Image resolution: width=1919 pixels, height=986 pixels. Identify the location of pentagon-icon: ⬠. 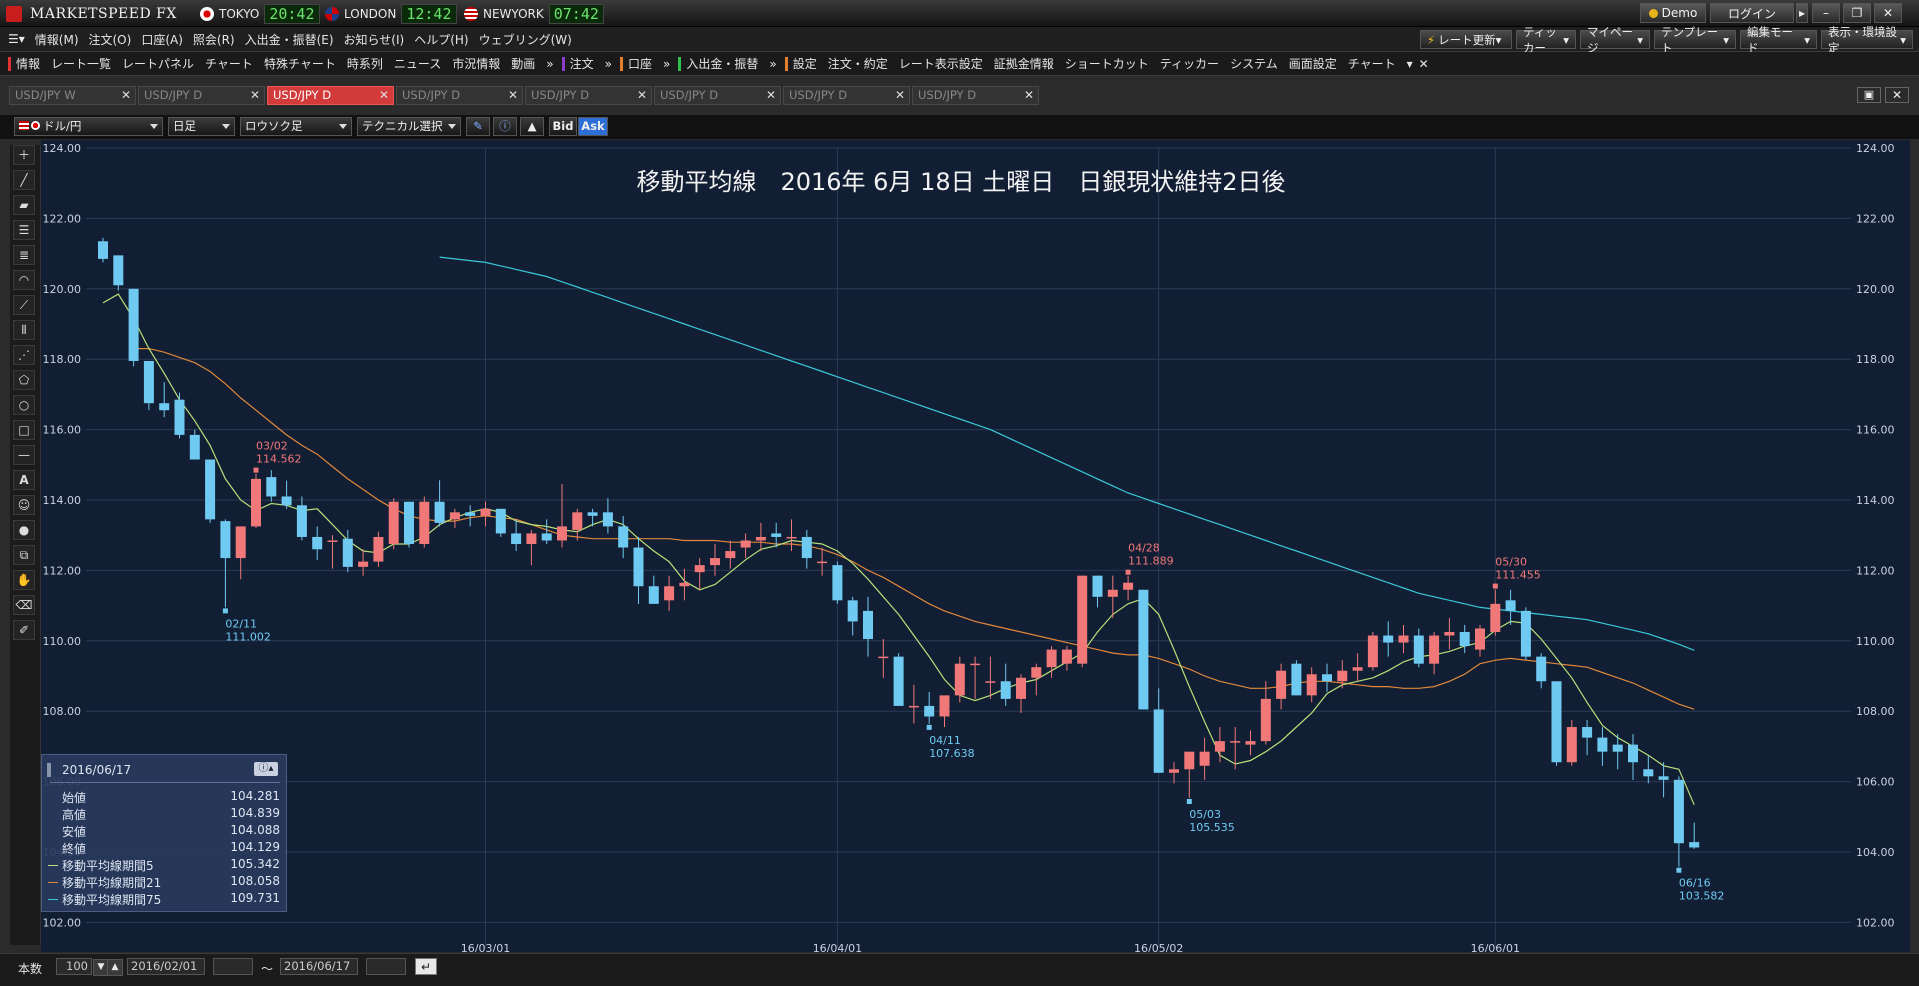
(24, 380).